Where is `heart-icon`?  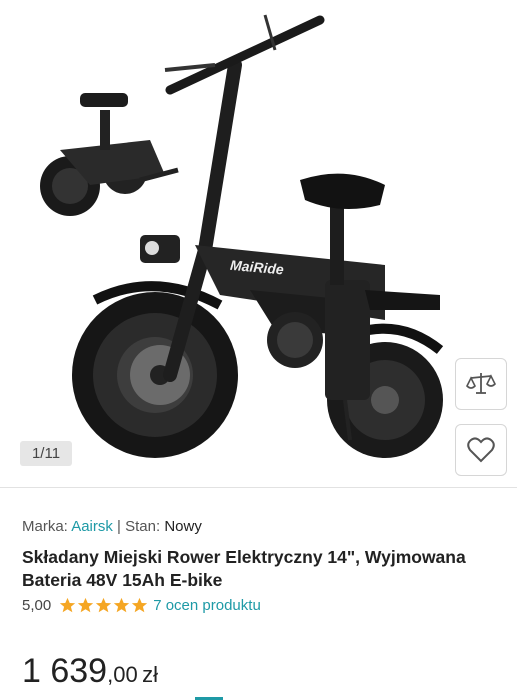
heart-icon is located at coordinates (481, 450).